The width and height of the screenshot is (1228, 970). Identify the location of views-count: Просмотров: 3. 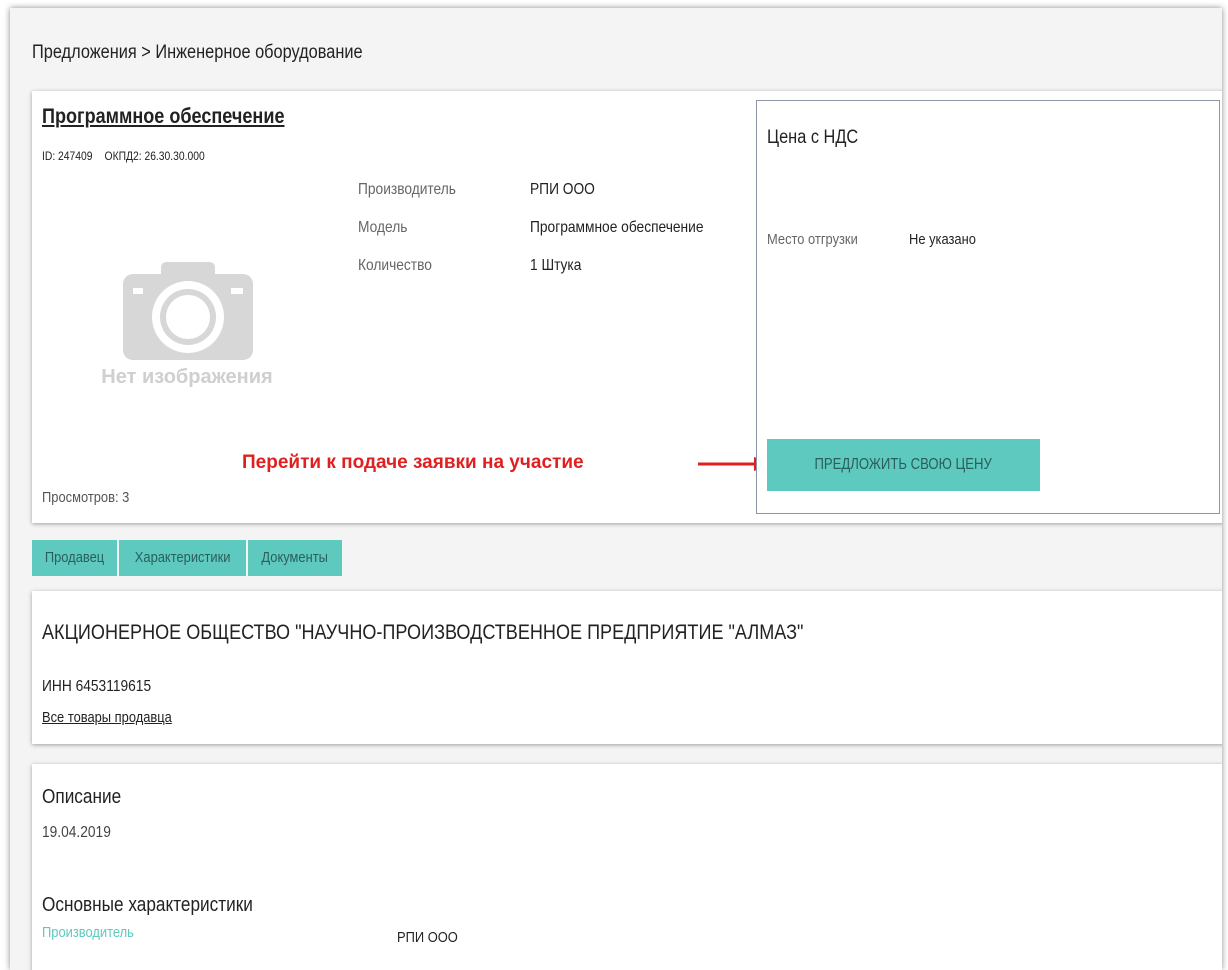
(86, 497).